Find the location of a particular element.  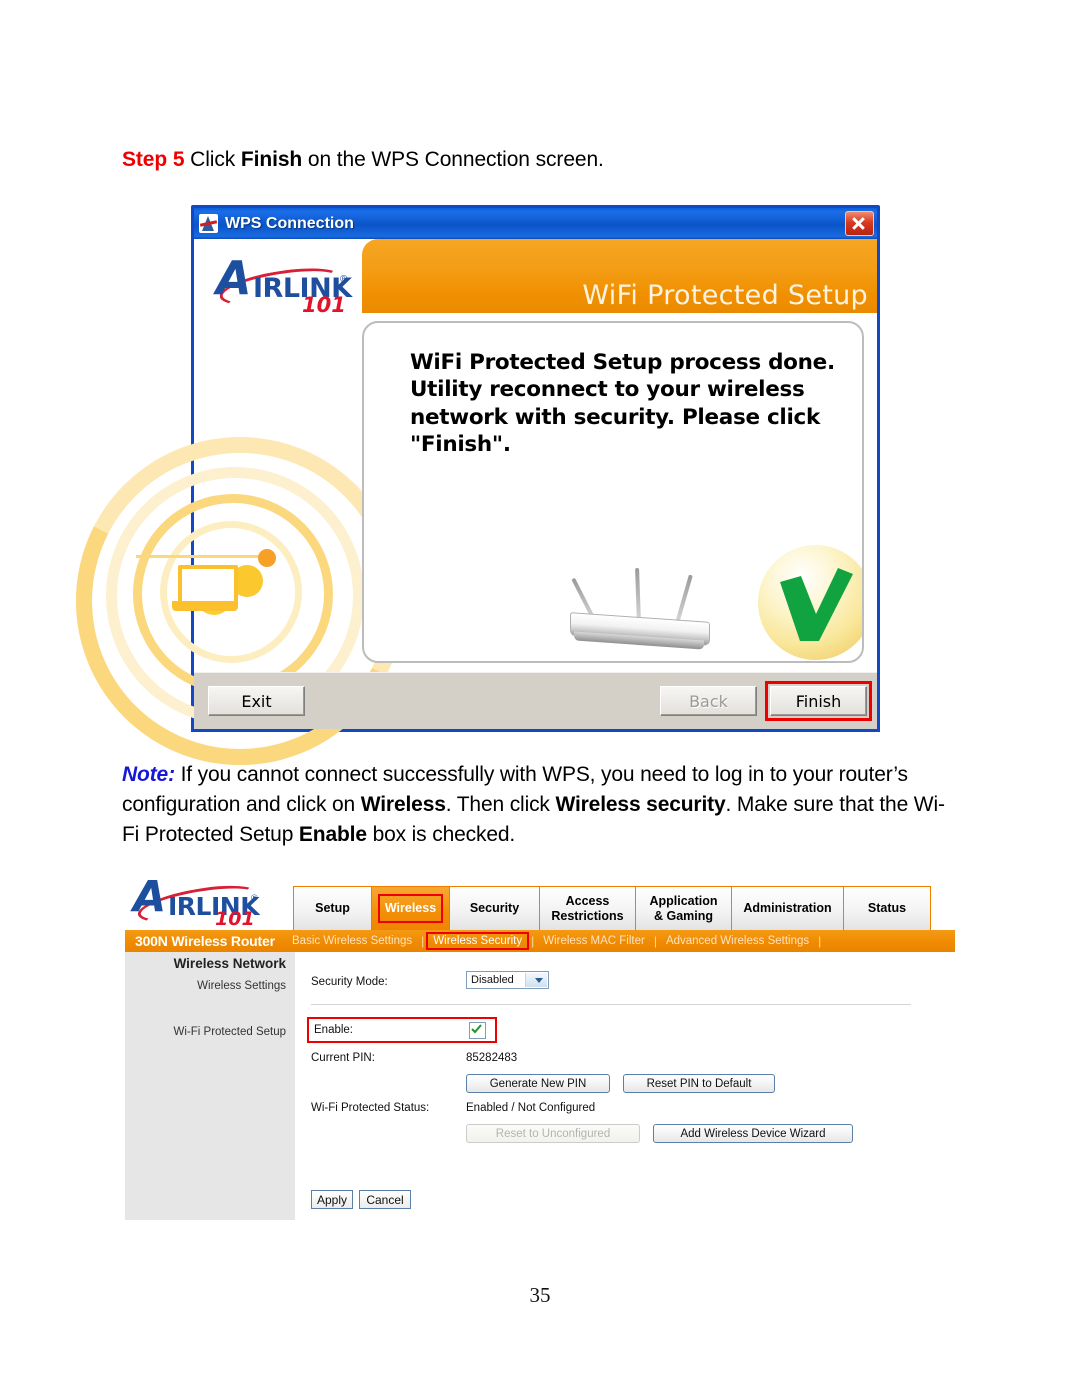

step-bold-word: Finish is located at coordinates (271, 159).